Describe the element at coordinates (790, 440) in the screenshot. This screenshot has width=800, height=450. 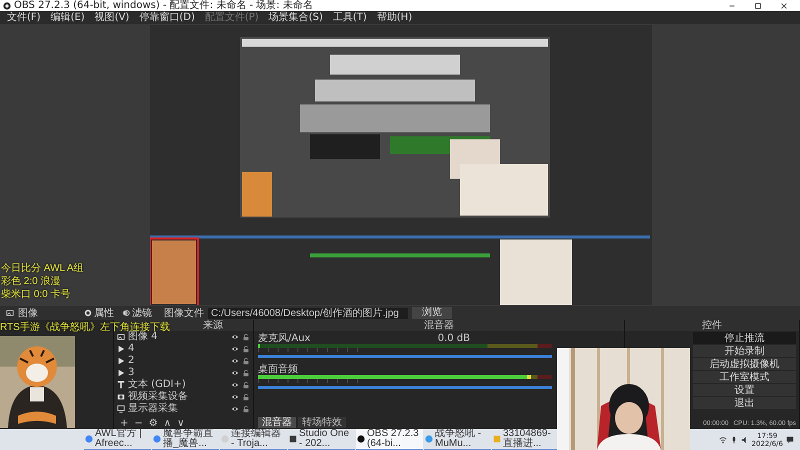
I see `notification-icon` at that location.